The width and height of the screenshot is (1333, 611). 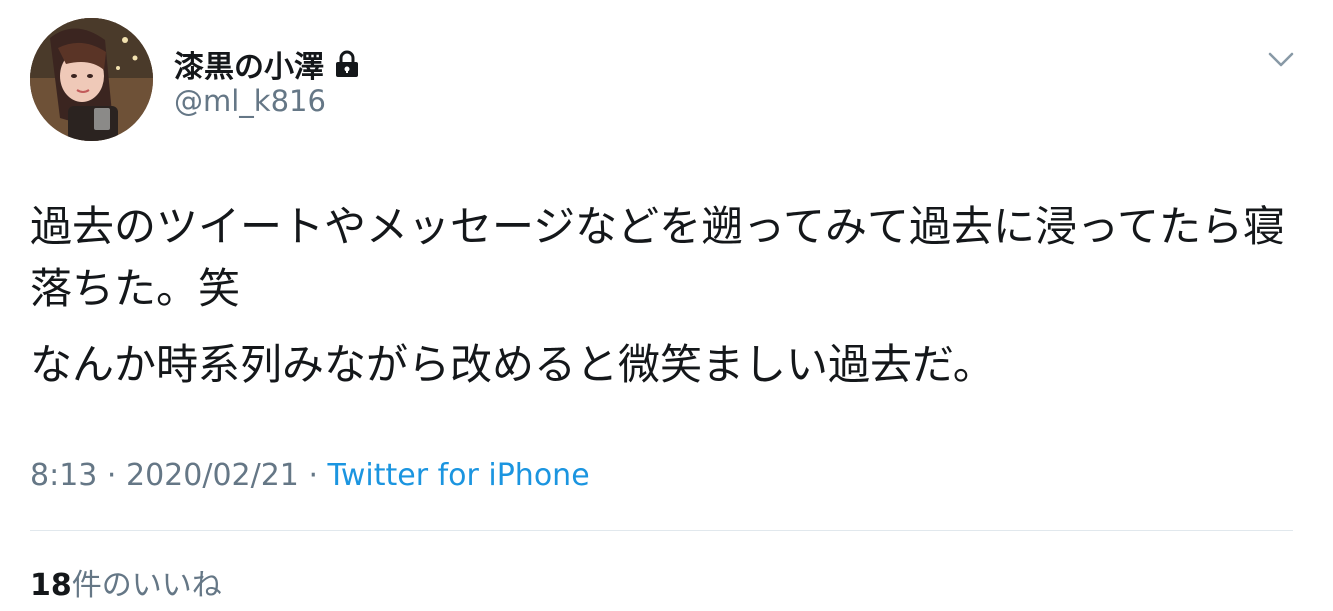 I want to click on likes-stat: 18件のいいね, so click(x=126, y=582).